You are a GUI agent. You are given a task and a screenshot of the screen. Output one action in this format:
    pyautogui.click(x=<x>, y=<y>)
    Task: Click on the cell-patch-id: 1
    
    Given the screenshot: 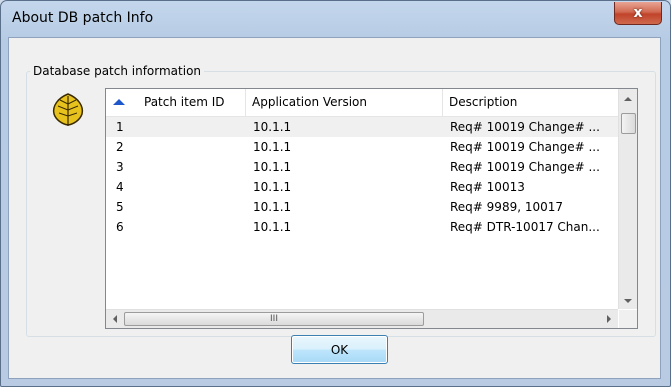 What is the action you would take?
    pyautogui.click(x=120, y=127)
    